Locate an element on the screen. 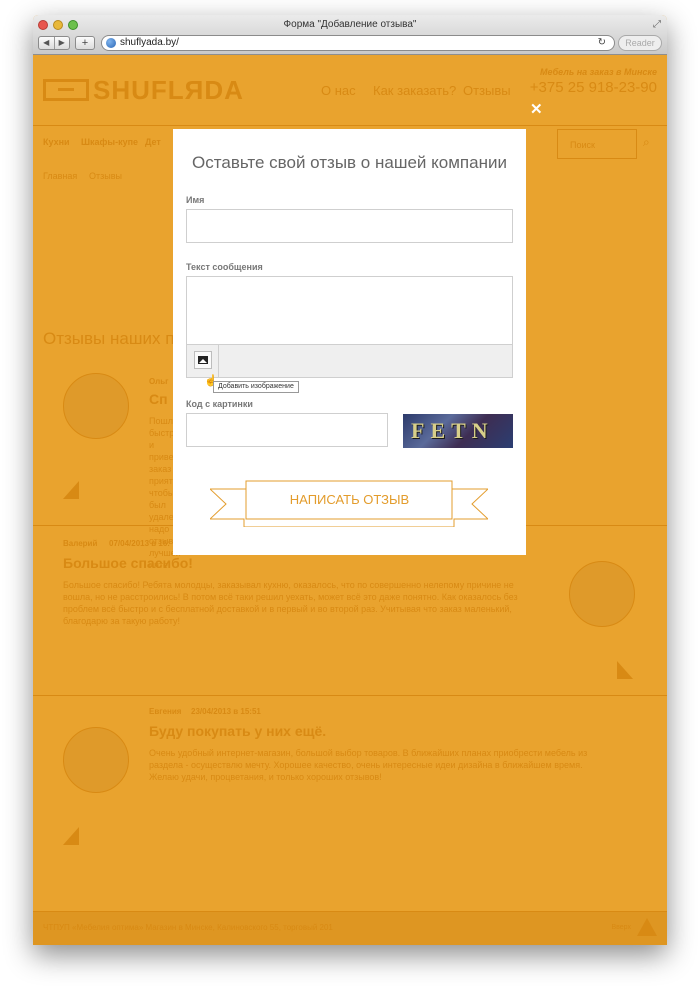  captcha-image: FETN is located at coordinates (458, 431).